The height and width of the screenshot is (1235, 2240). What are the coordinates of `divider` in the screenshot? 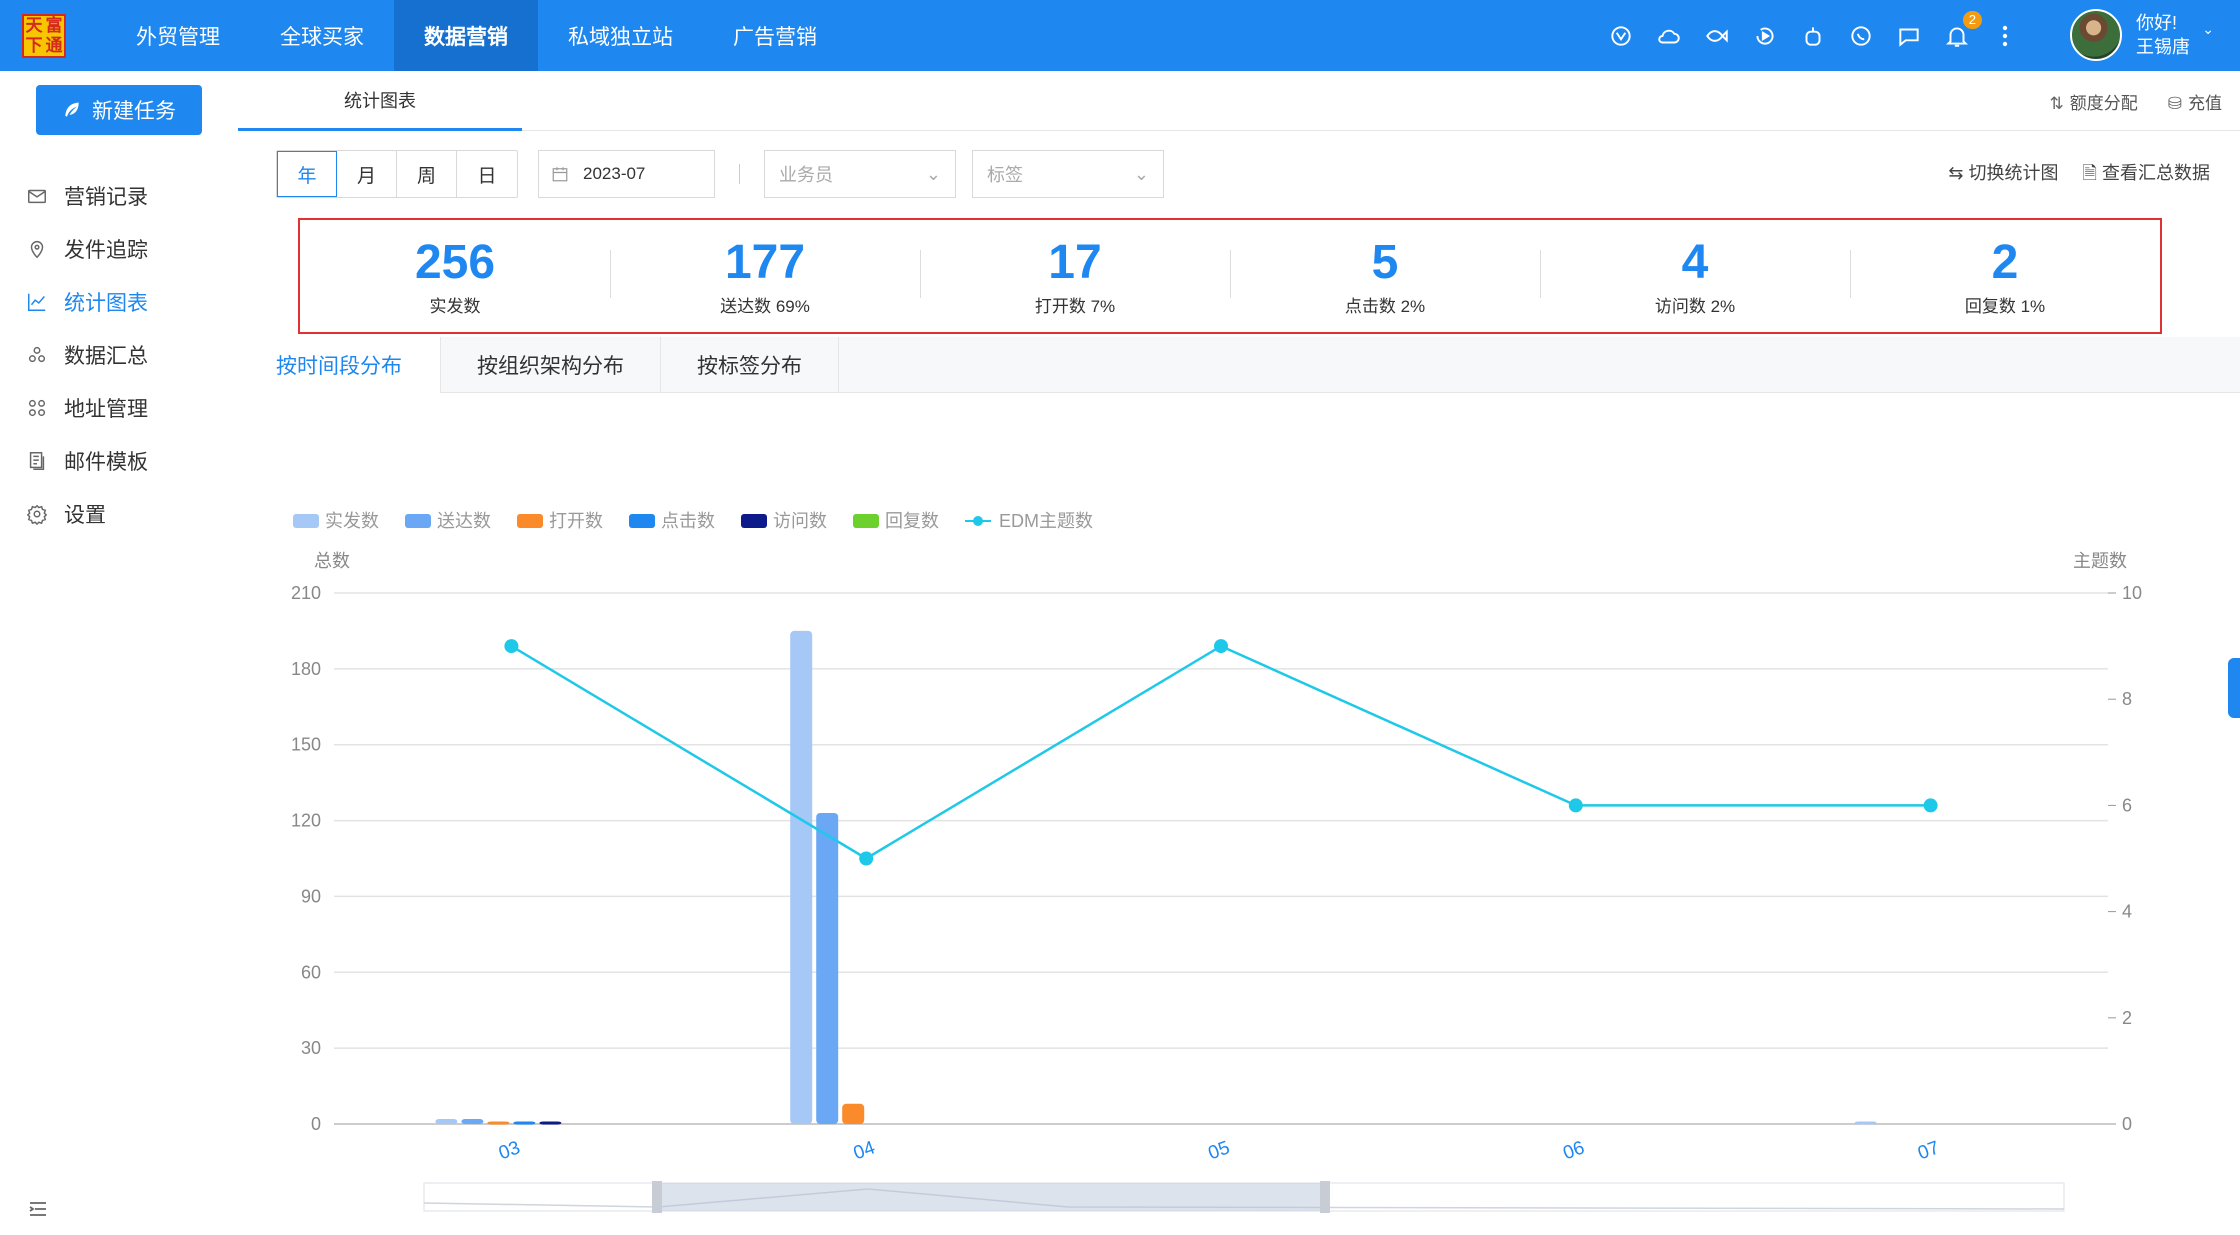 It's located at (739, 174).